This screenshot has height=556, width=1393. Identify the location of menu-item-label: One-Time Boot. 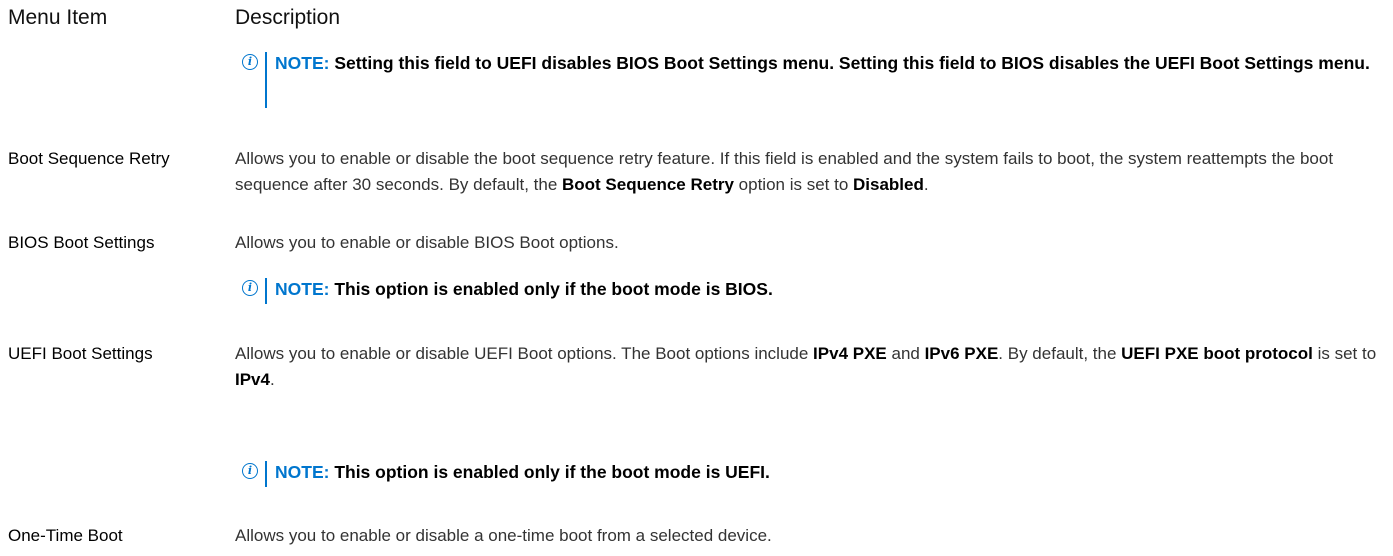
(65, 535).